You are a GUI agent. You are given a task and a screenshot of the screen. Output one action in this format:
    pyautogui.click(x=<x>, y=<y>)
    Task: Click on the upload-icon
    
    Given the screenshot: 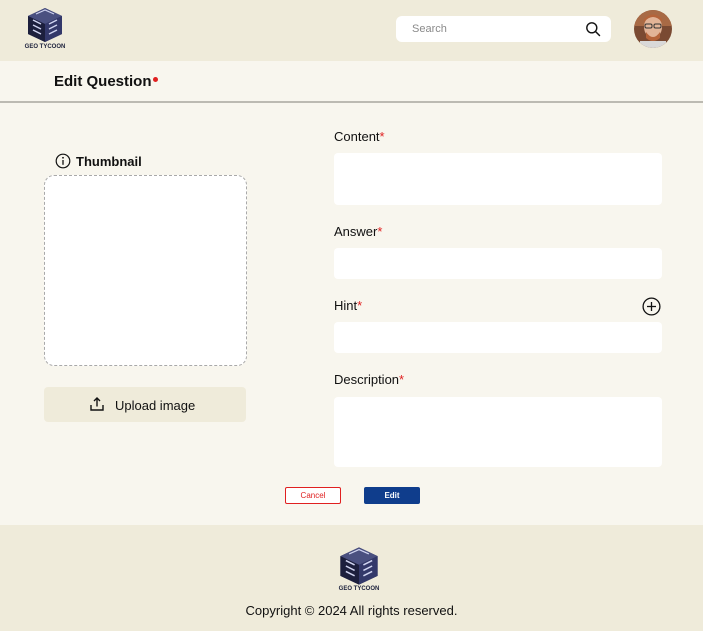 What is the action you would take?
    pyautogui.click(x=97, y=404)
    